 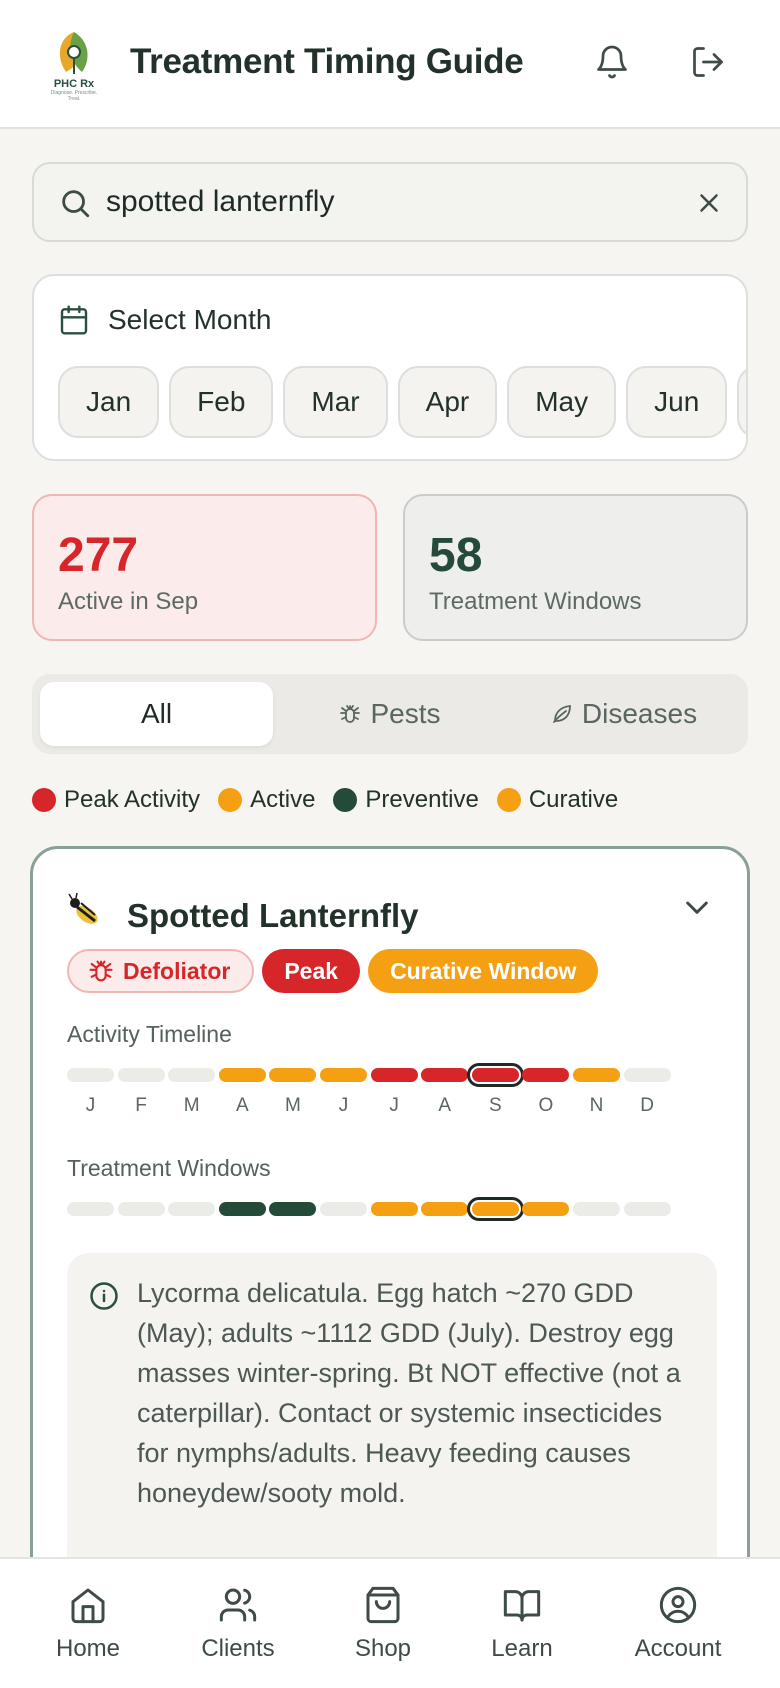 I want to click on month-jan: Jan, so click(x=109, y=402).